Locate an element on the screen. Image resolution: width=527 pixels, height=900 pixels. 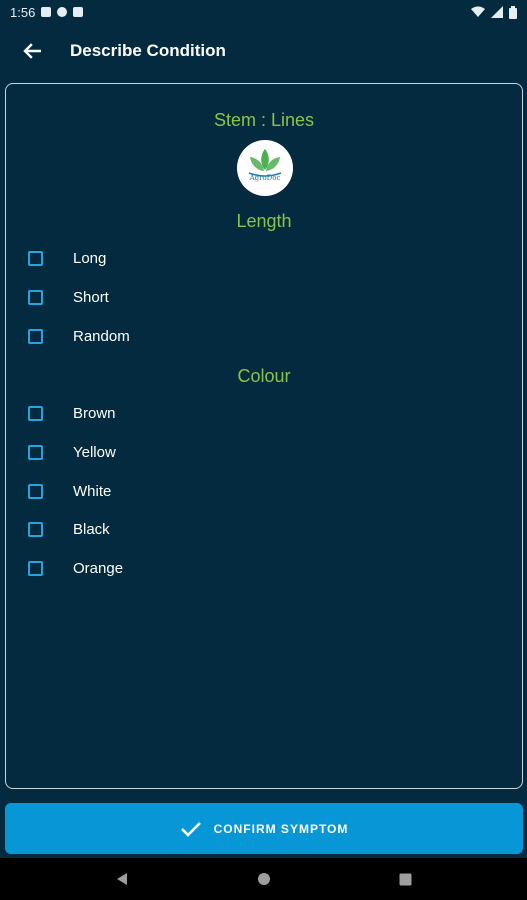
option-label: Brown is located at coordinates (94, 413).